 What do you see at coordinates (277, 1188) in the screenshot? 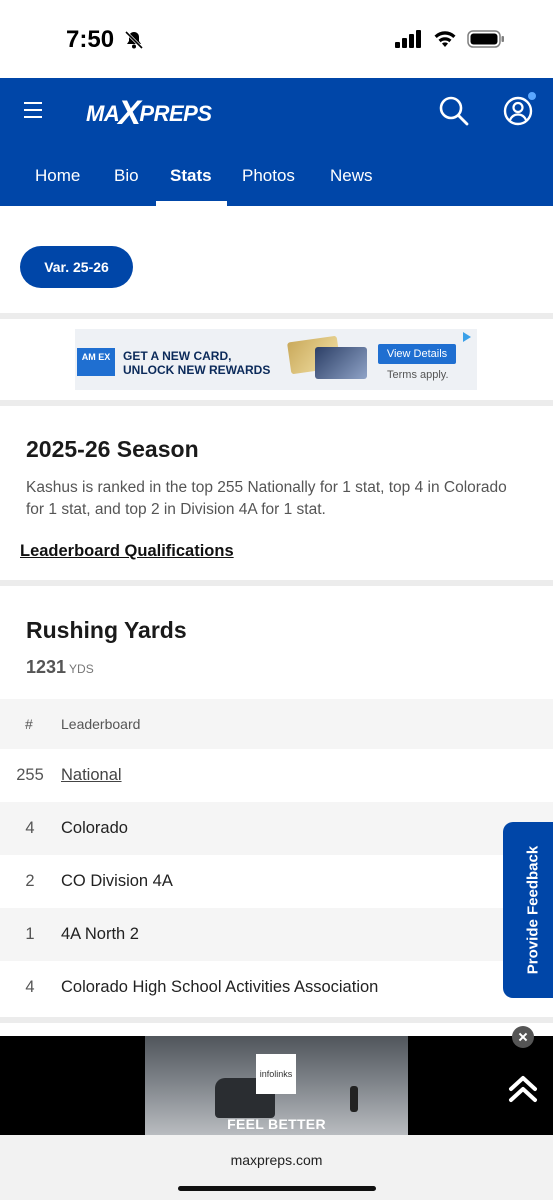
I see `home-indicator` at bounding box center [277, 1188].